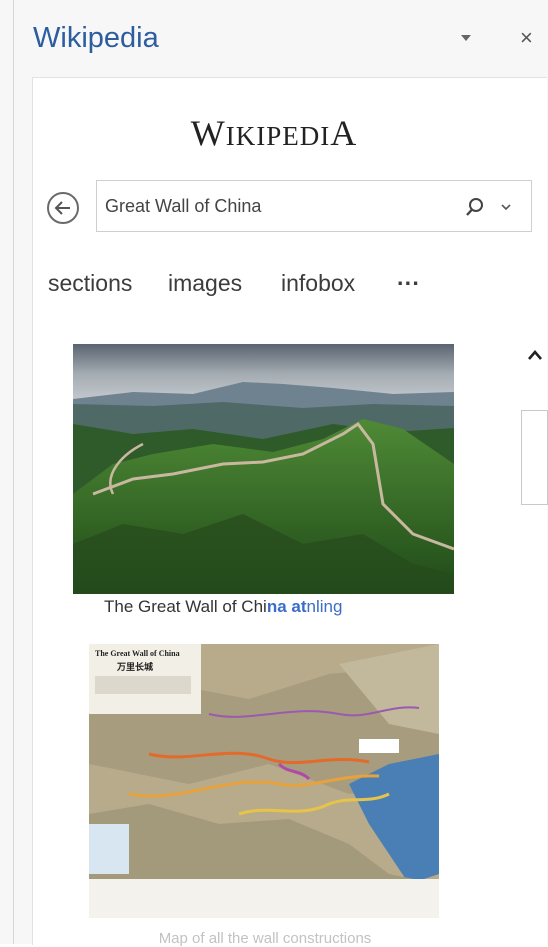  What do you see at coordinates (278, 136) in the screenshot?
I see `wordmark-middle: IKIPEDI` at bounding box center [278, 136].